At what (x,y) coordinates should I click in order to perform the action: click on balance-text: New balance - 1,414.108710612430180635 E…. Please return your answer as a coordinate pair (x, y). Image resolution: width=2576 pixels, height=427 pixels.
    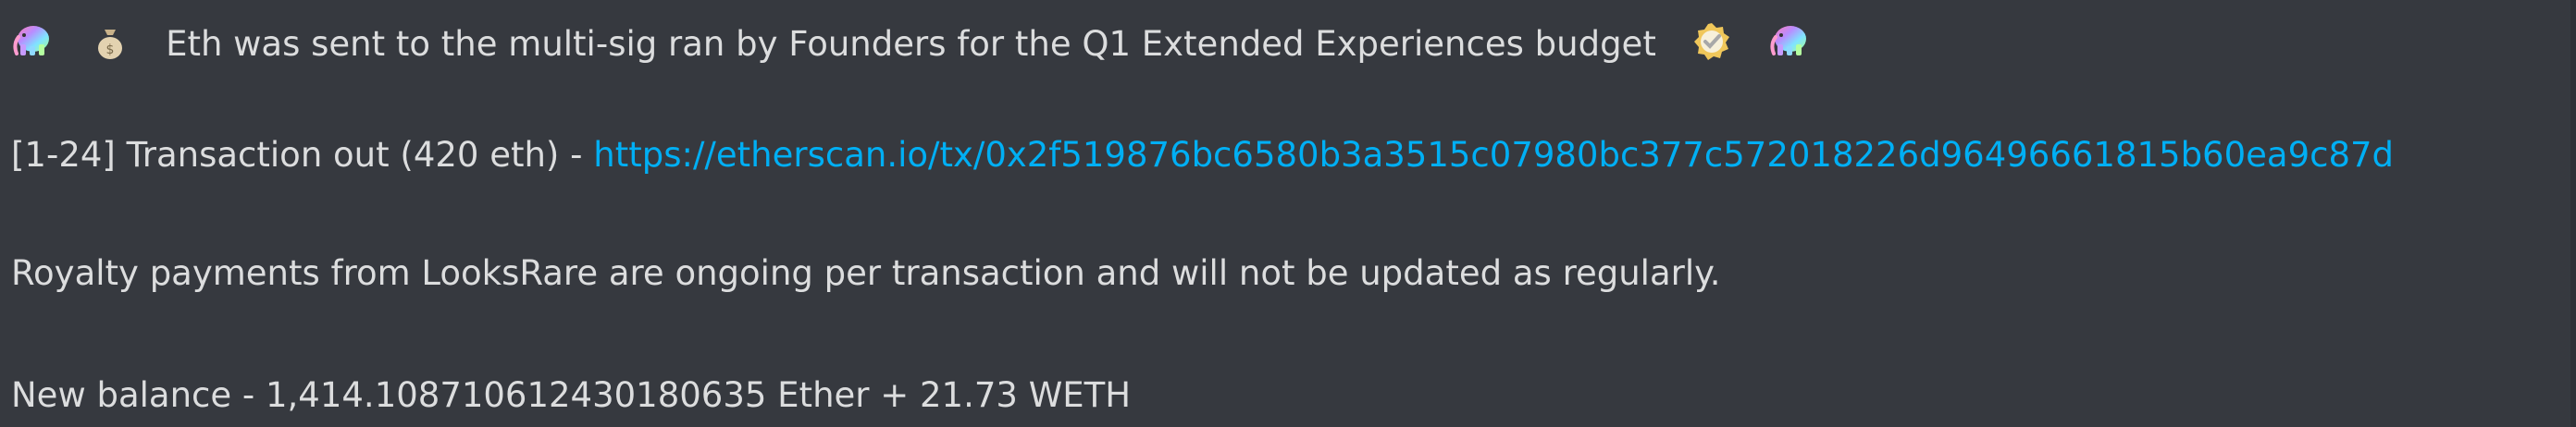
    Looking at the image, I should click on (572, 395).